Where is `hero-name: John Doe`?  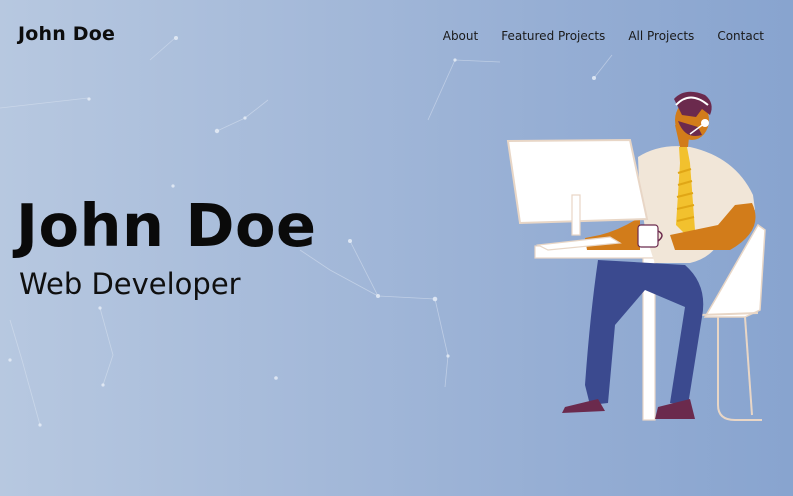 hero-name: John Doe is located at coordinates (166, 225).